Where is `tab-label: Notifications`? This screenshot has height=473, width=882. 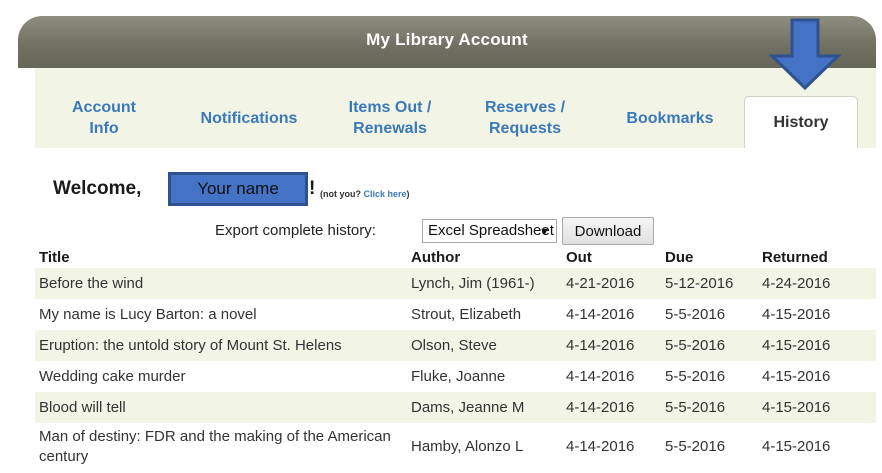
tab-label: Notifications is located at coordinates (249, 118).